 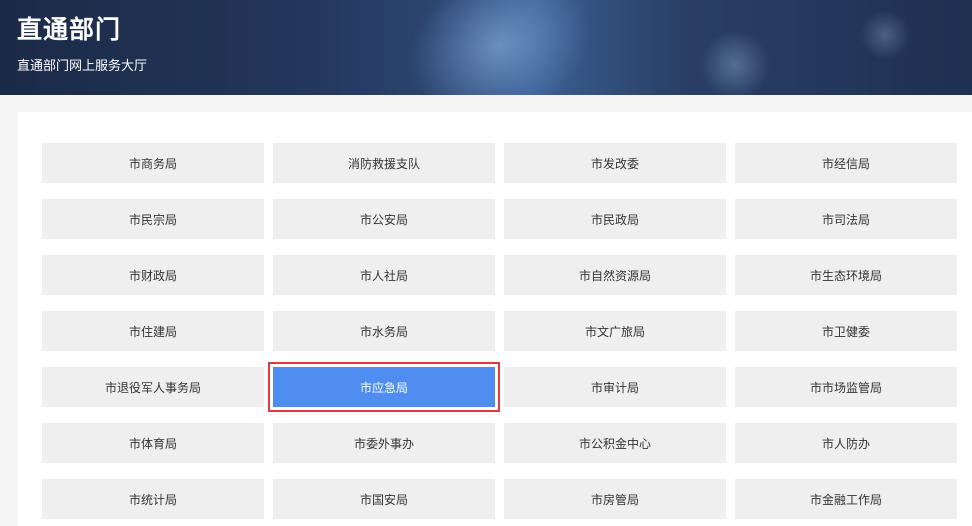 I want to click on department-button: 市审计局, so click(x=615, y=387).